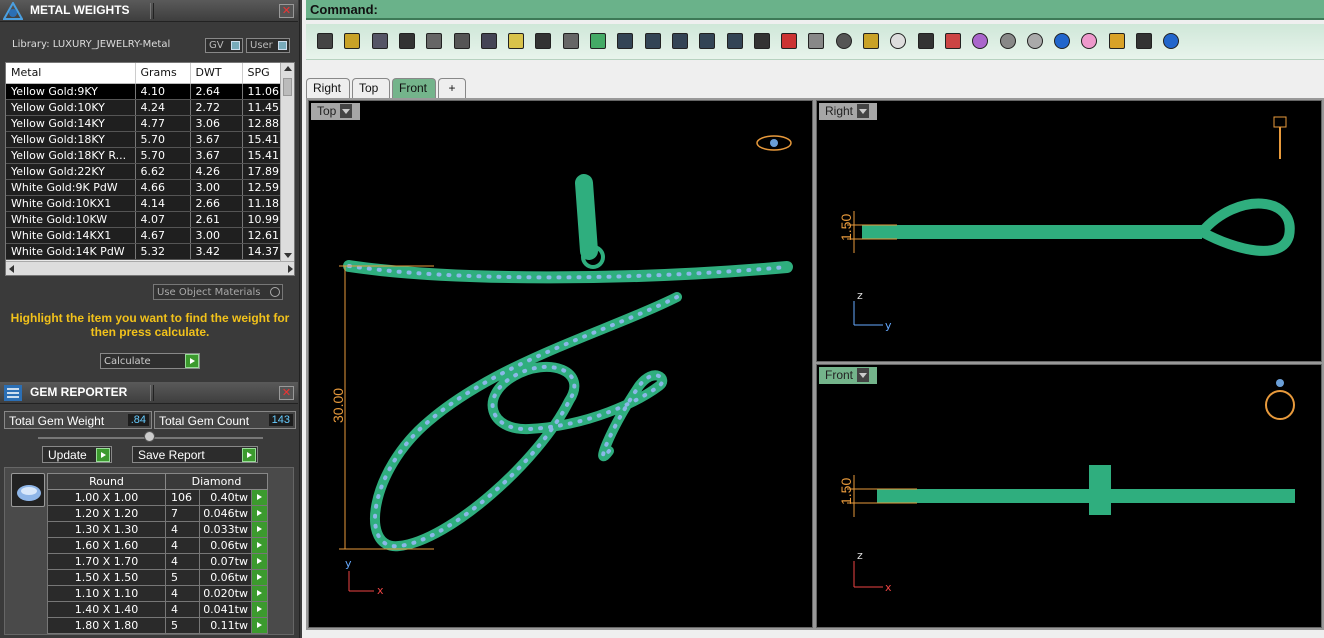  What do you see at coordinates (1008, 41) in the screenshot?
I see `sphere-shaded-icon` at bounding box center [1008, 41].